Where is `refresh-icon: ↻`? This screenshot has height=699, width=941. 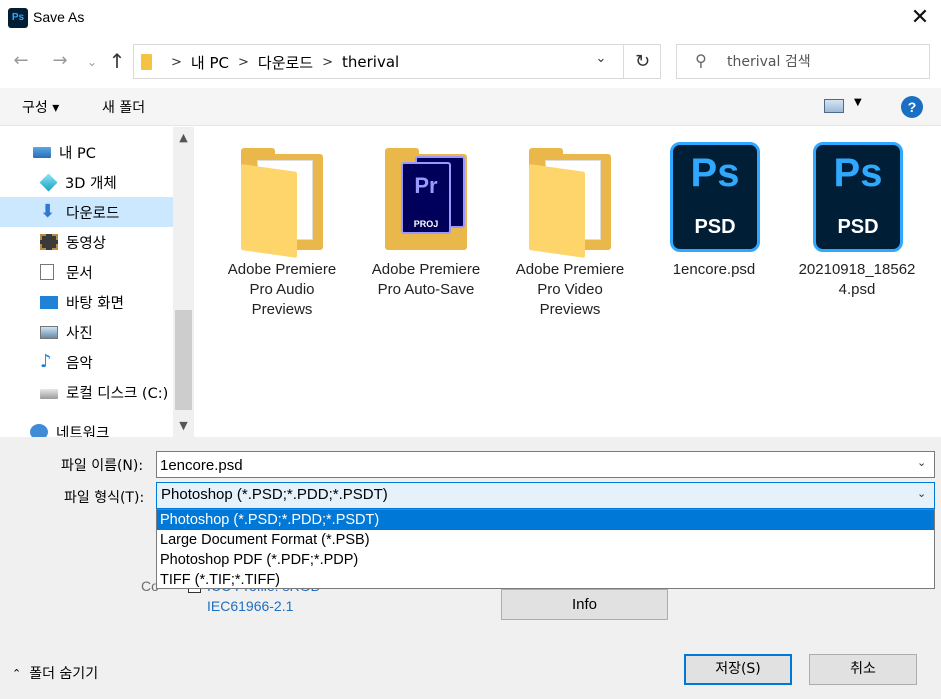 refresh-icon: ↻ is located at coordinates (642, 61).